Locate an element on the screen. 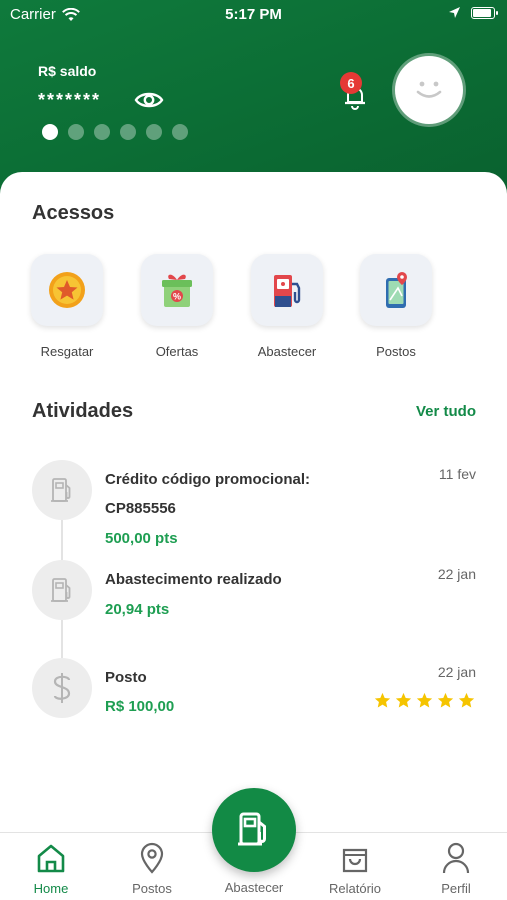 This screenshot has width=507, height=900. access-item-resgatar: Resgatar is located at coordinates (67, 306).